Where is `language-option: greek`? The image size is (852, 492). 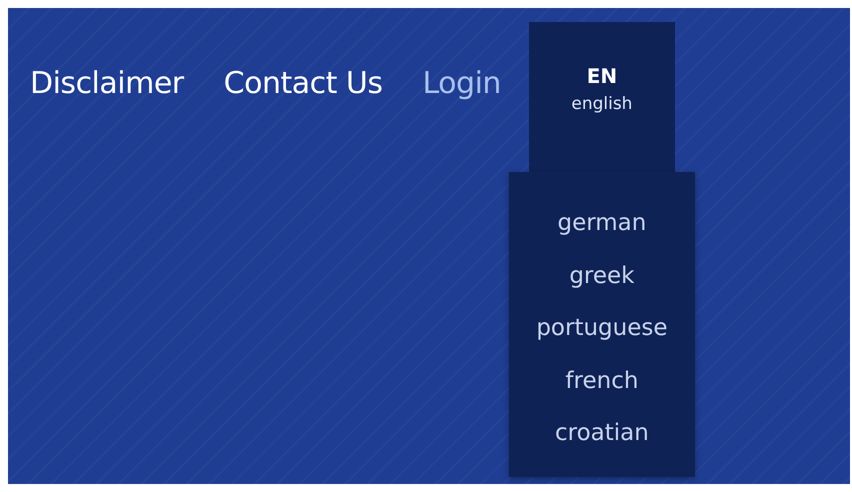
language-option: greek is located at coordinates (601, 280).